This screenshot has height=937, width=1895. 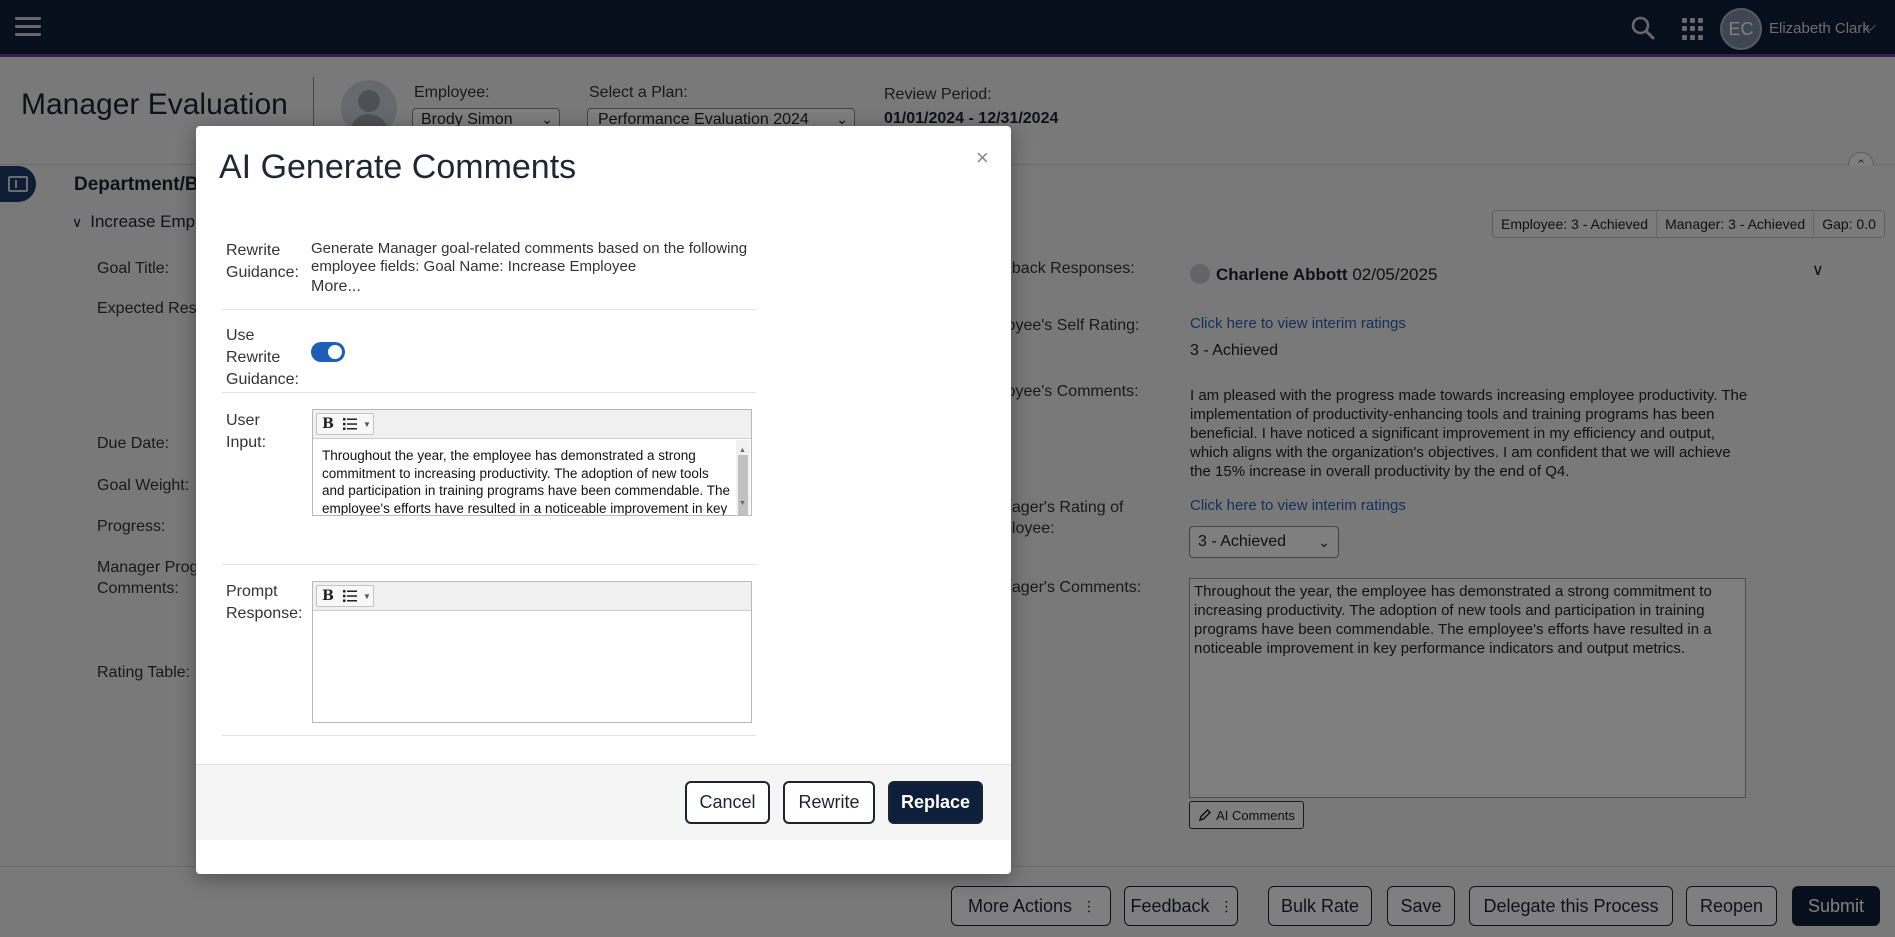 What do you see at coordinates (262, 272) in the screenshot?
I see `rewrite-guidance-label-line2: Guidance:` at bounding box center [262, 272].